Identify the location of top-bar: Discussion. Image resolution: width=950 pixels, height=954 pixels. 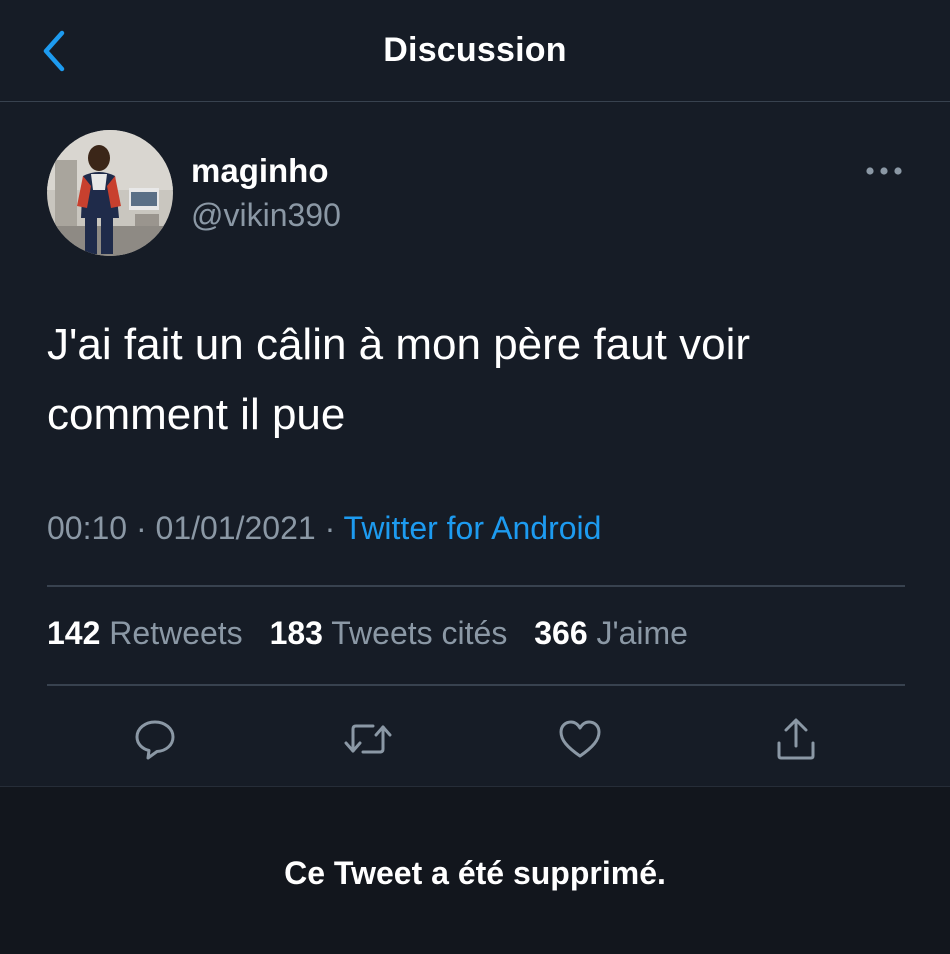
(475, 51).